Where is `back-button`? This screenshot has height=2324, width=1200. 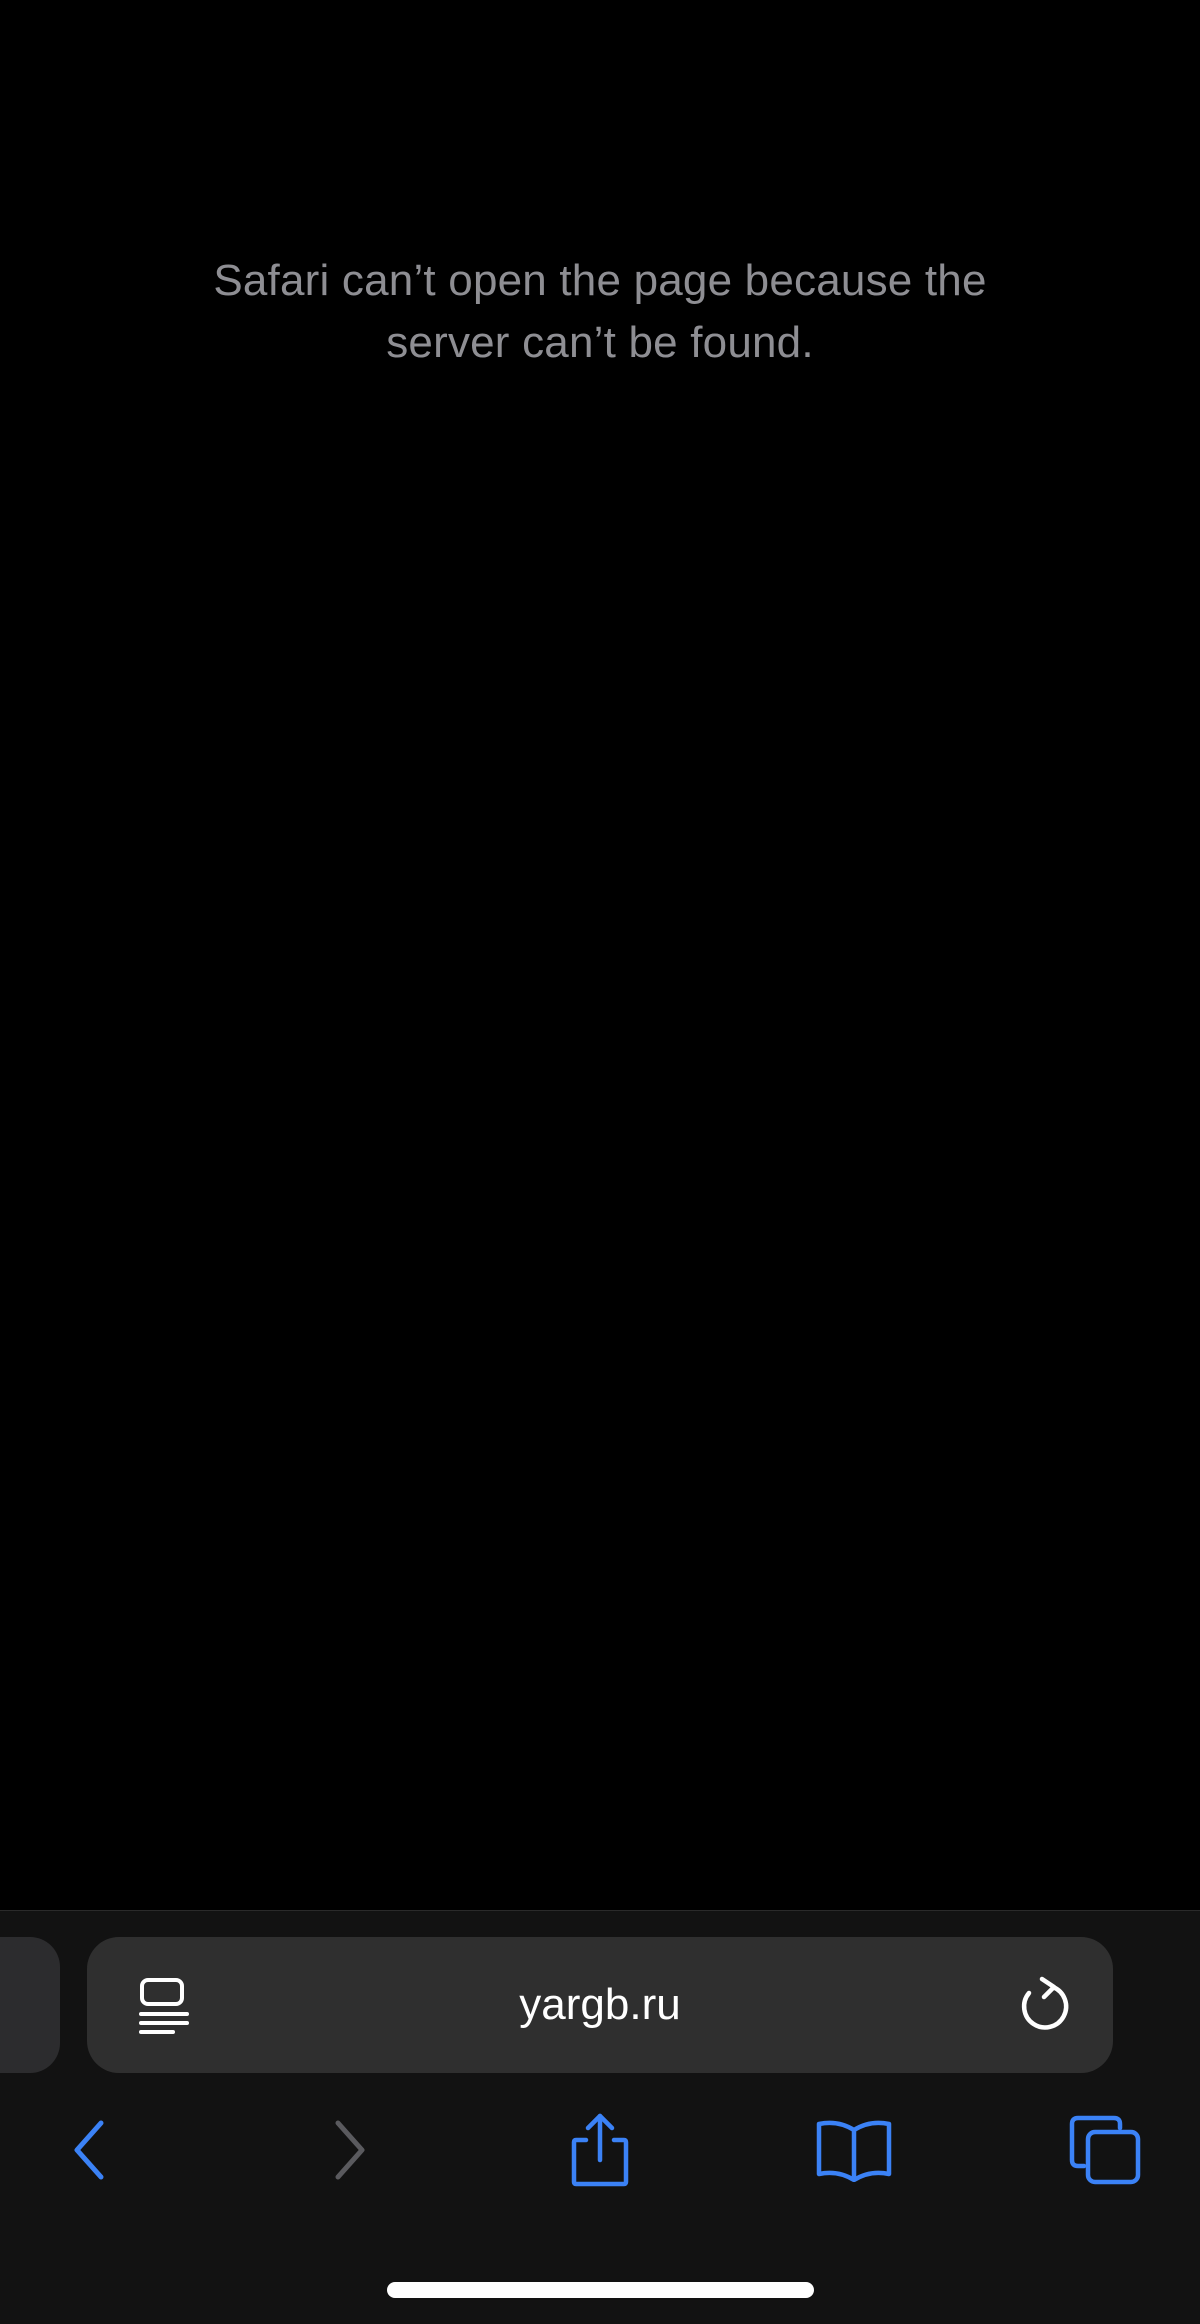 back-button is located at coordinates (89, 2152).